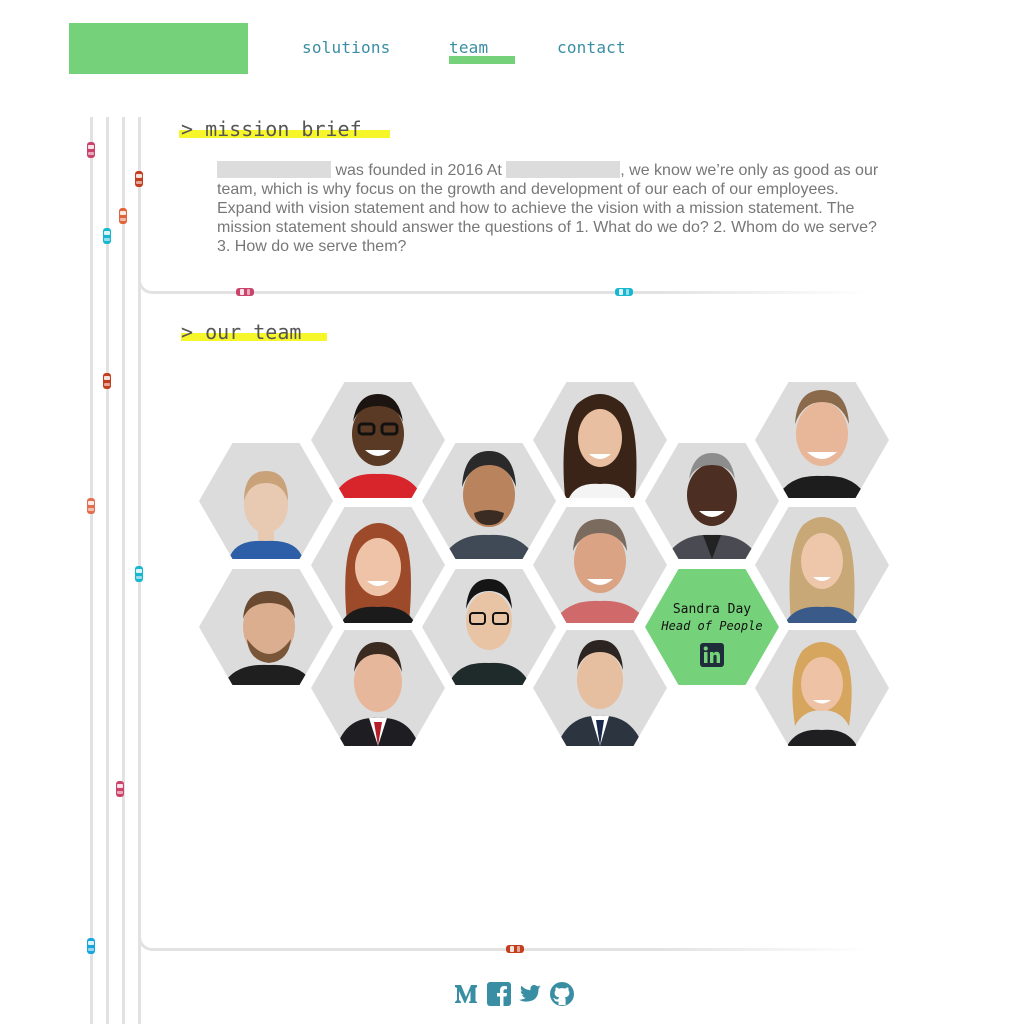 This screenshot has width=1024, height=1024. I want to click on facebook-icon, so click(499, 994).